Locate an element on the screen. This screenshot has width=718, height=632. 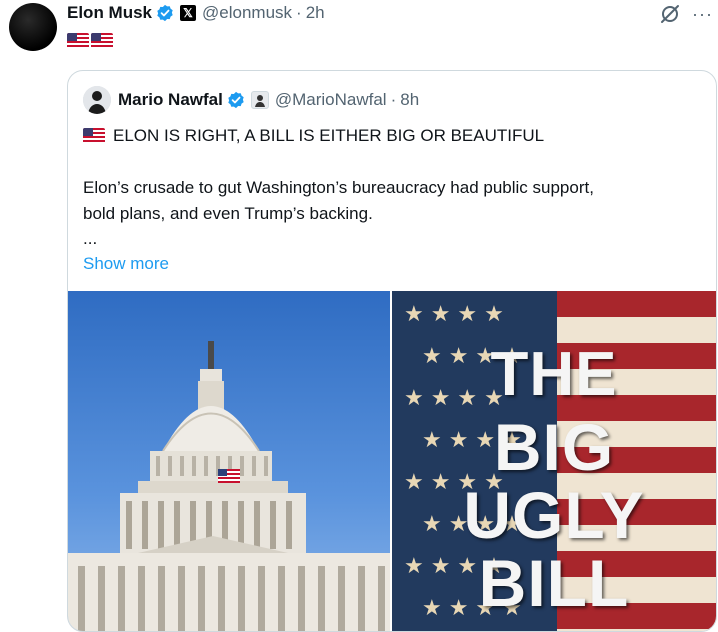
post-text is located at coordinates (90, 41).